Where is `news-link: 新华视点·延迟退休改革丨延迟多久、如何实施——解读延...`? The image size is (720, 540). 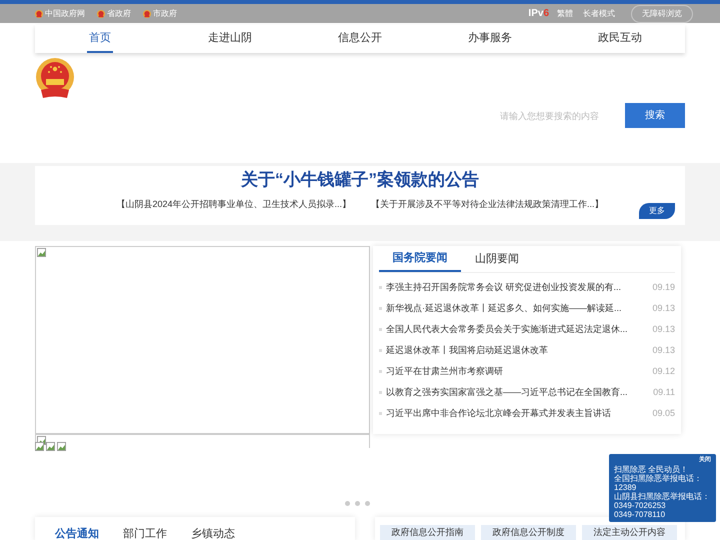 news-link: 新华视点·延迟退休改革丨延迟多久、如何实施——解读延... is located at coordinates (516, 309).